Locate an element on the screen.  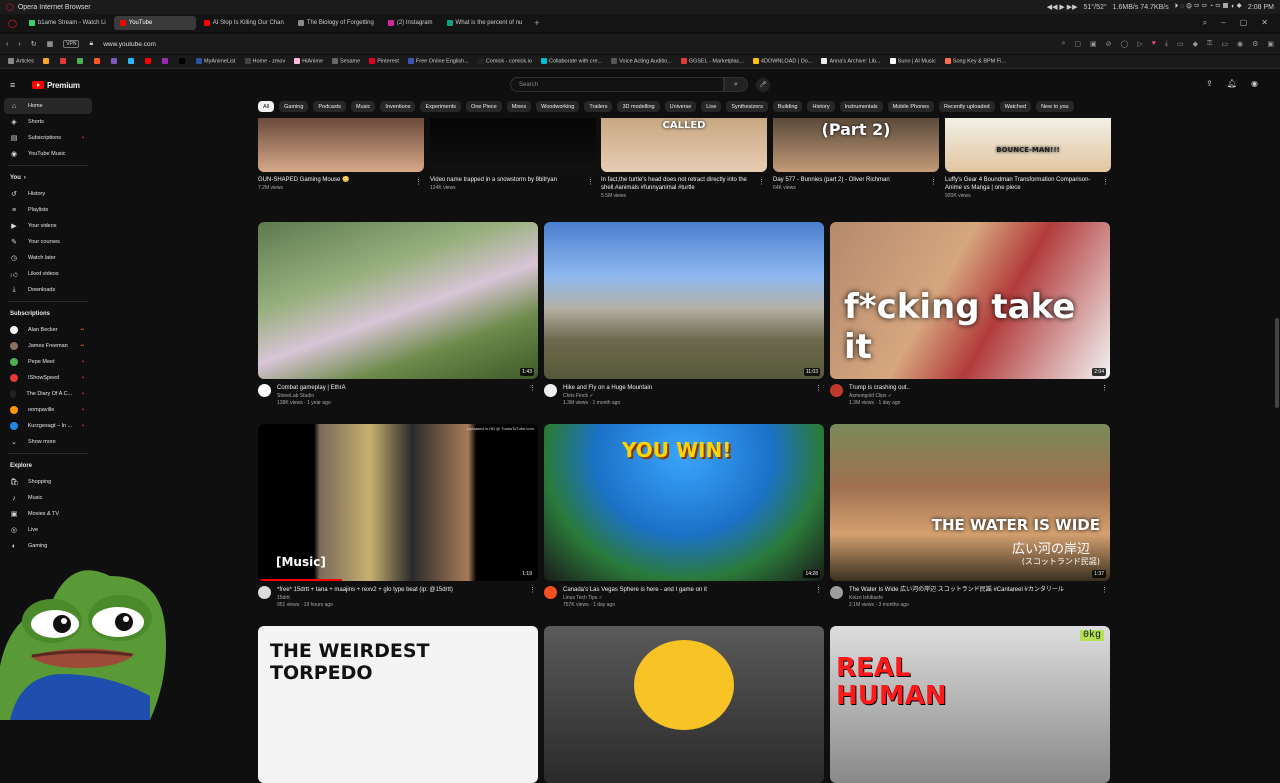
sidebar-item-shopping: 🛍︎ Shopping is located at coordinates (48, 482).